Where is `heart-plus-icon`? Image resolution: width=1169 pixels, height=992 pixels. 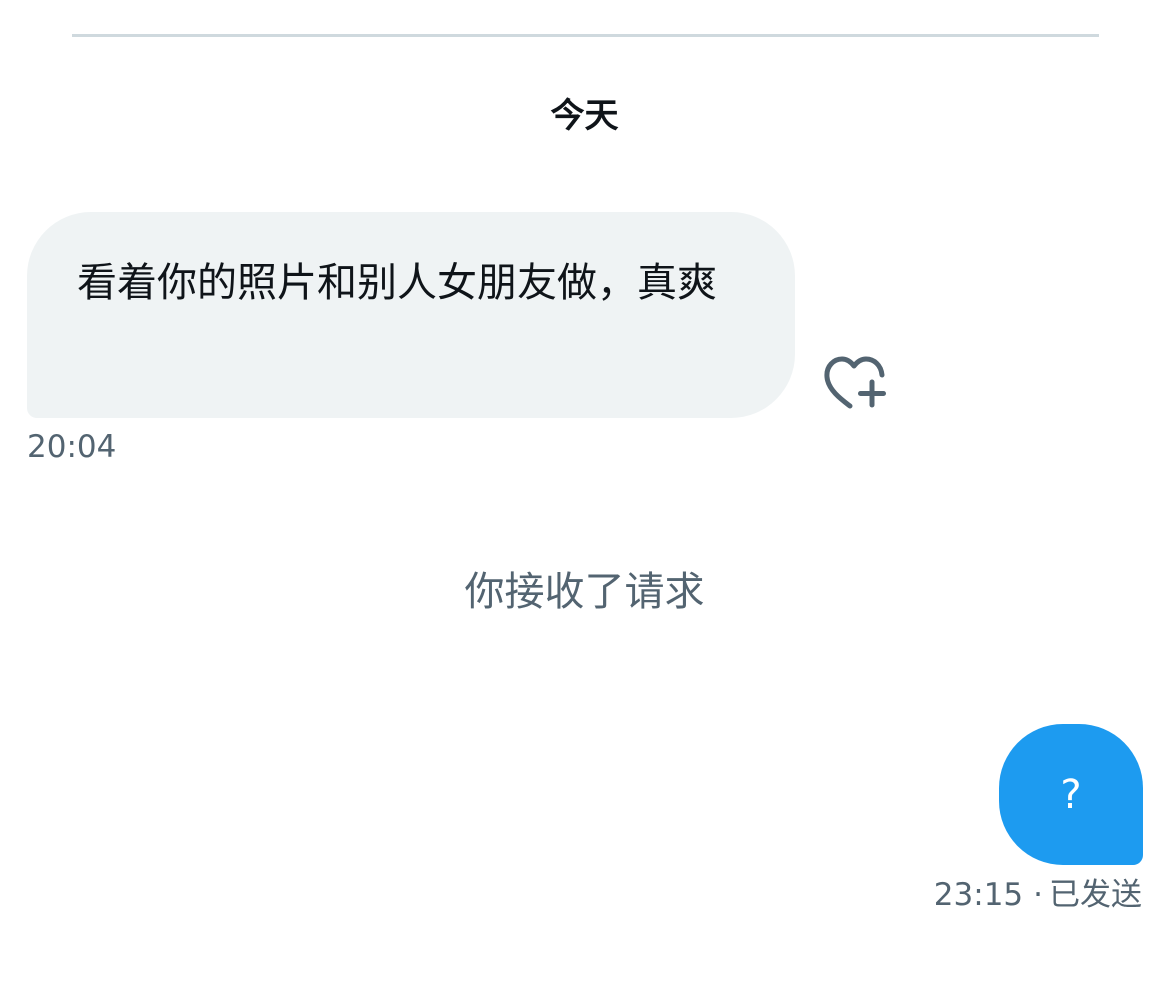 heart-plus-icon is located at coordinates (856, 383).